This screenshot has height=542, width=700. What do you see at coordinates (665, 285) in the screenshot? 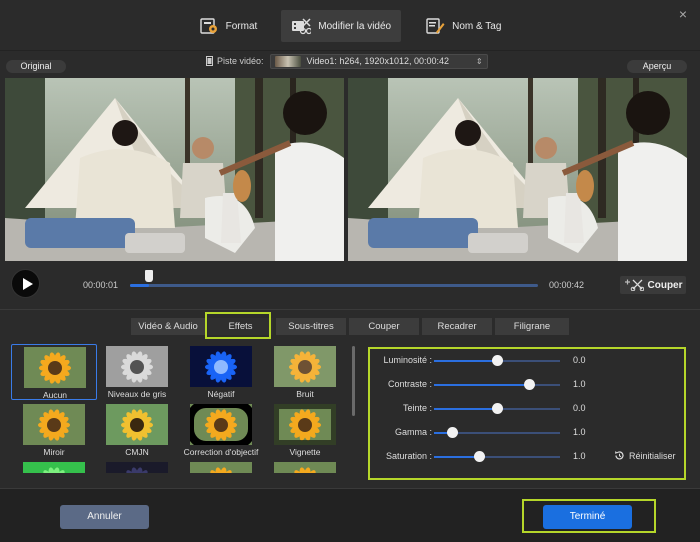
I see `cut-button-label: Couper` at bounding box center [665, 285].